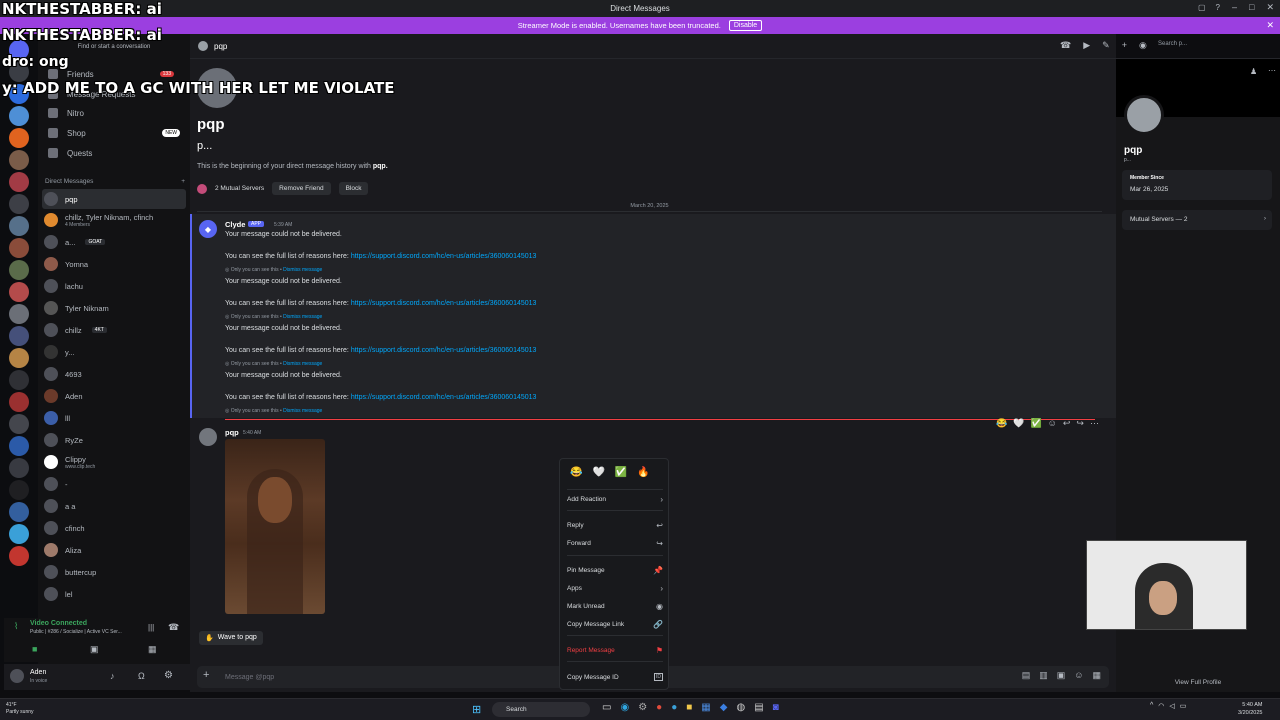 The width and height of the screenshot is (1280, 720). What do you see at coordinates (615, 624) in the screenshot?
I see `menu-copy-message-link: Copy Message Link 🔗` at bounding box center [615, 624].